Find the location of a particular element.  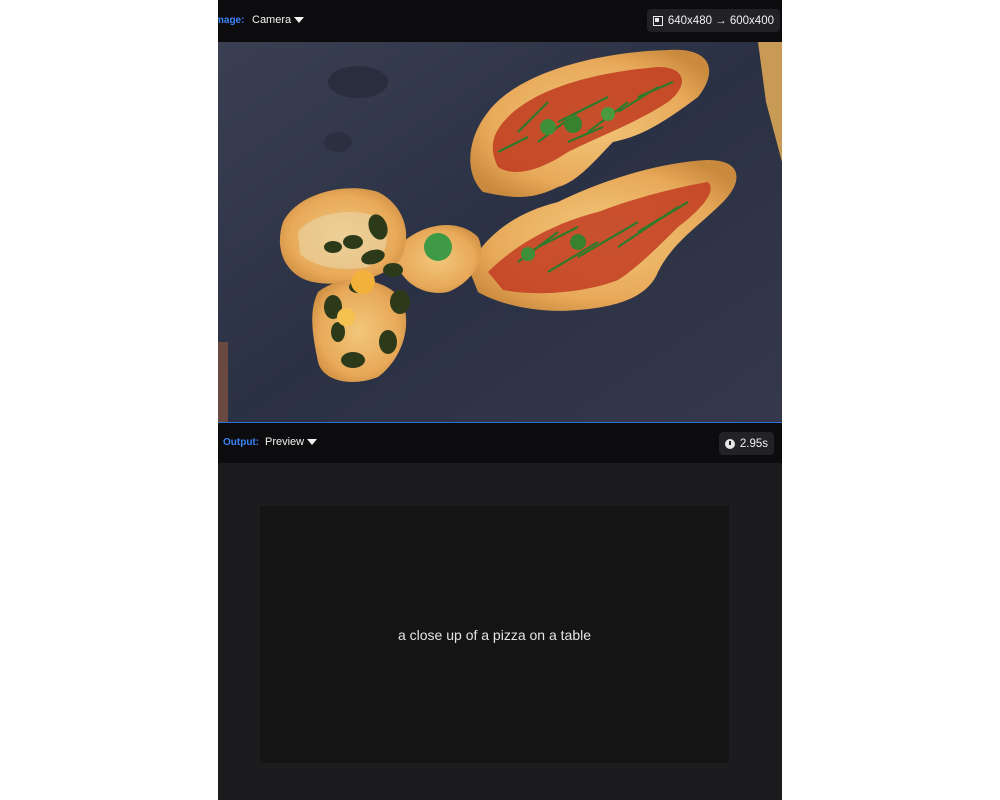

input-header-bar: mage: Camera 640x480 → 600x400 is located at coordinates (500, 21).